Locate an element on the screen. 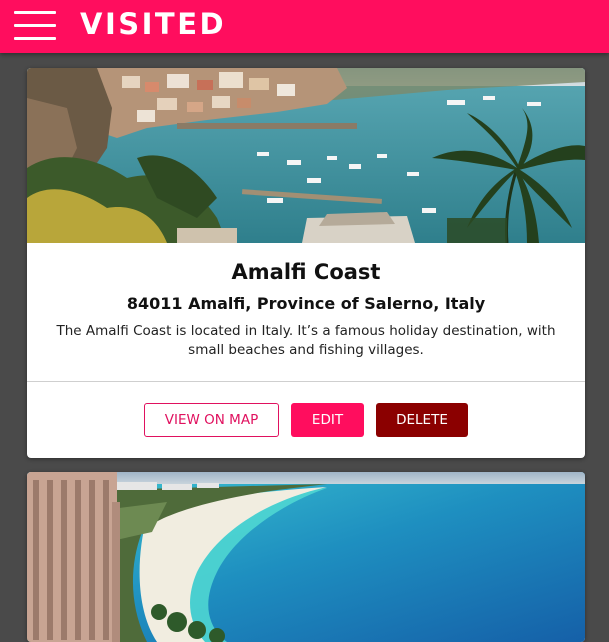  page-title: VISITED is located at coordinates (153, 24).